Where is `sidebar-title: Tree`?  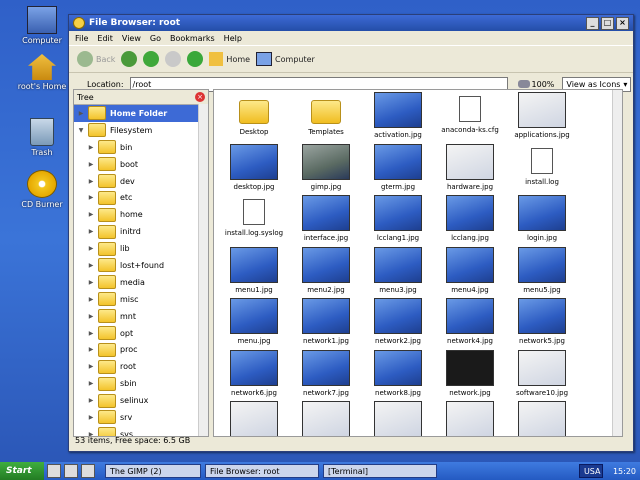
sidebar-title: Tree is located at coordinates (85, 97).